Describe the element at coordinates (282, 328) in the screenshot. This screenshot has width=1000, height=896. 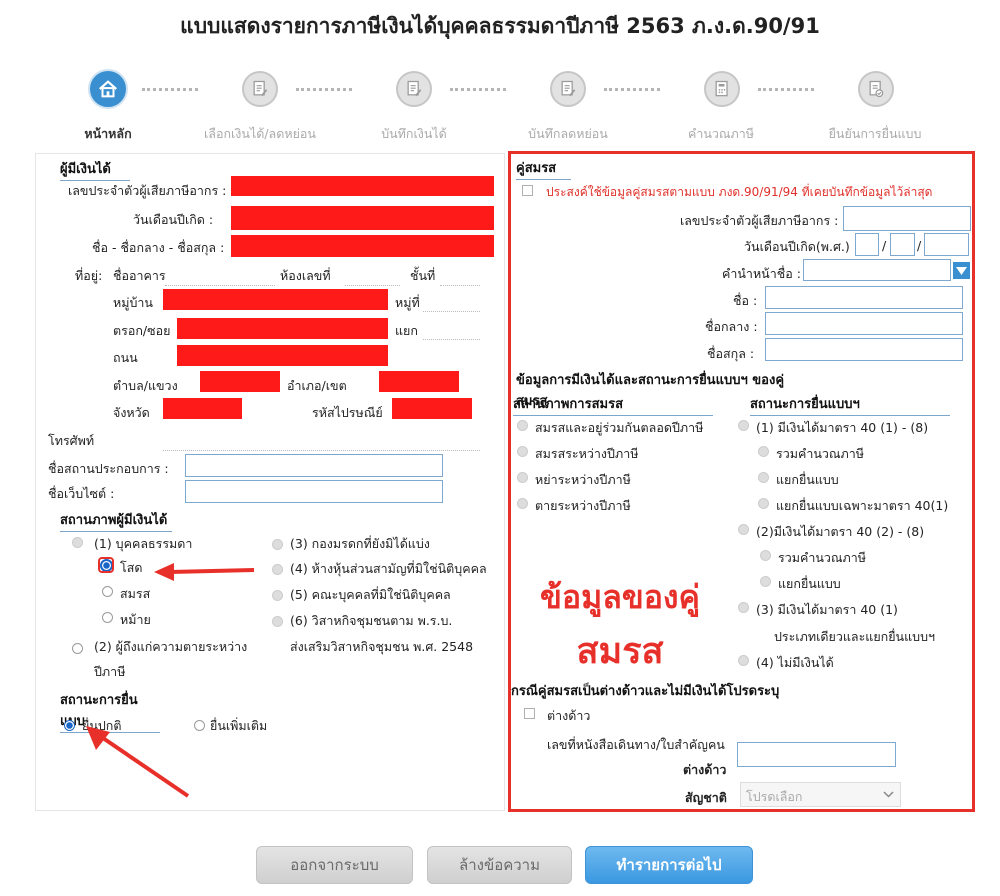
I see `soi-field` at that location.